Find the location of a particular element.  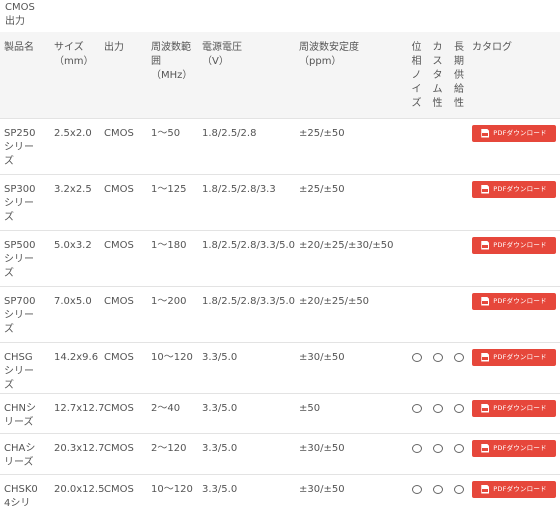

size-cell: 20.3x12.7 is located at coordinates (78, 453).